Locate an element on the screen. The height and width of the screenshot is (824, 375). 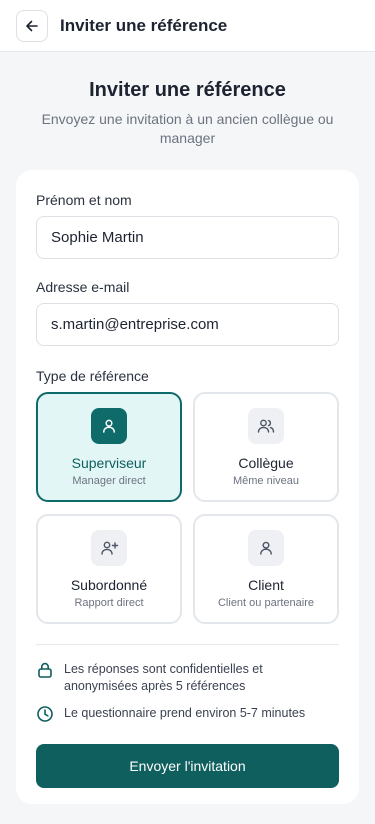
email-field-group: Adresse e-mail is located at coordinates (187, 312).